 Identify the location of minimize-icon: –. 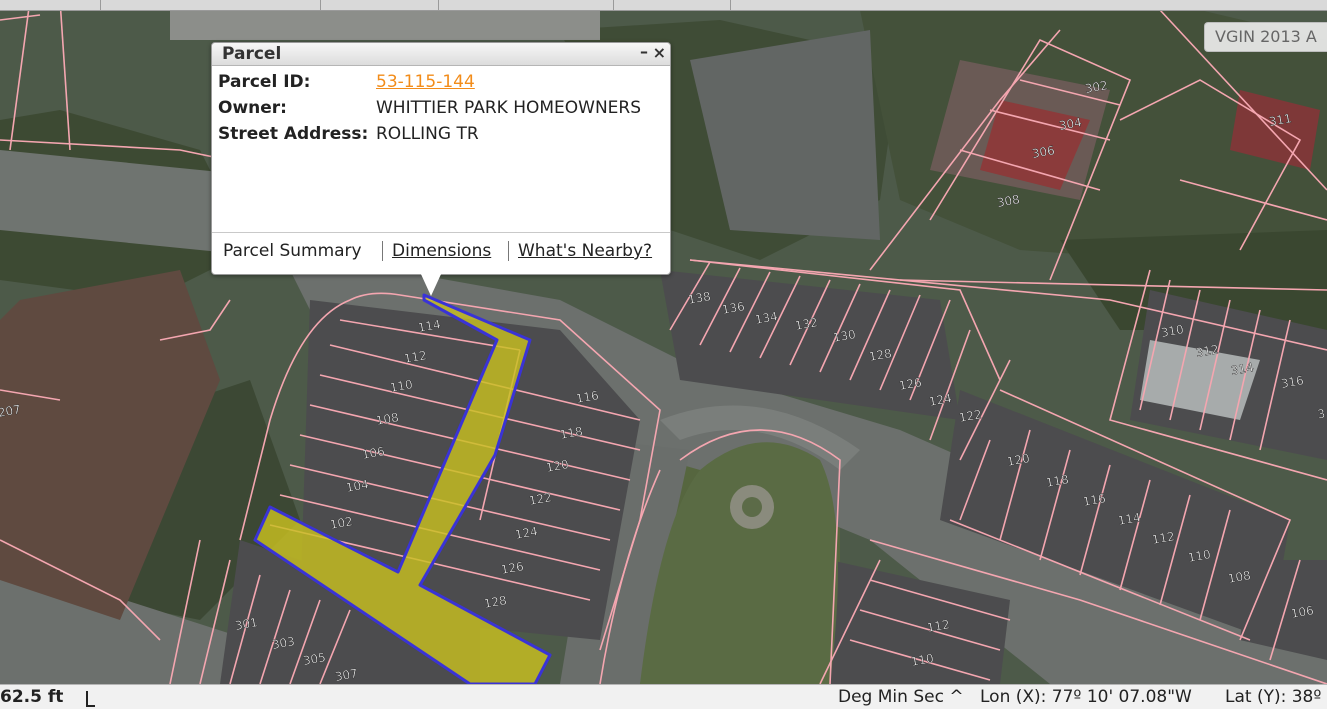
(644, 51).